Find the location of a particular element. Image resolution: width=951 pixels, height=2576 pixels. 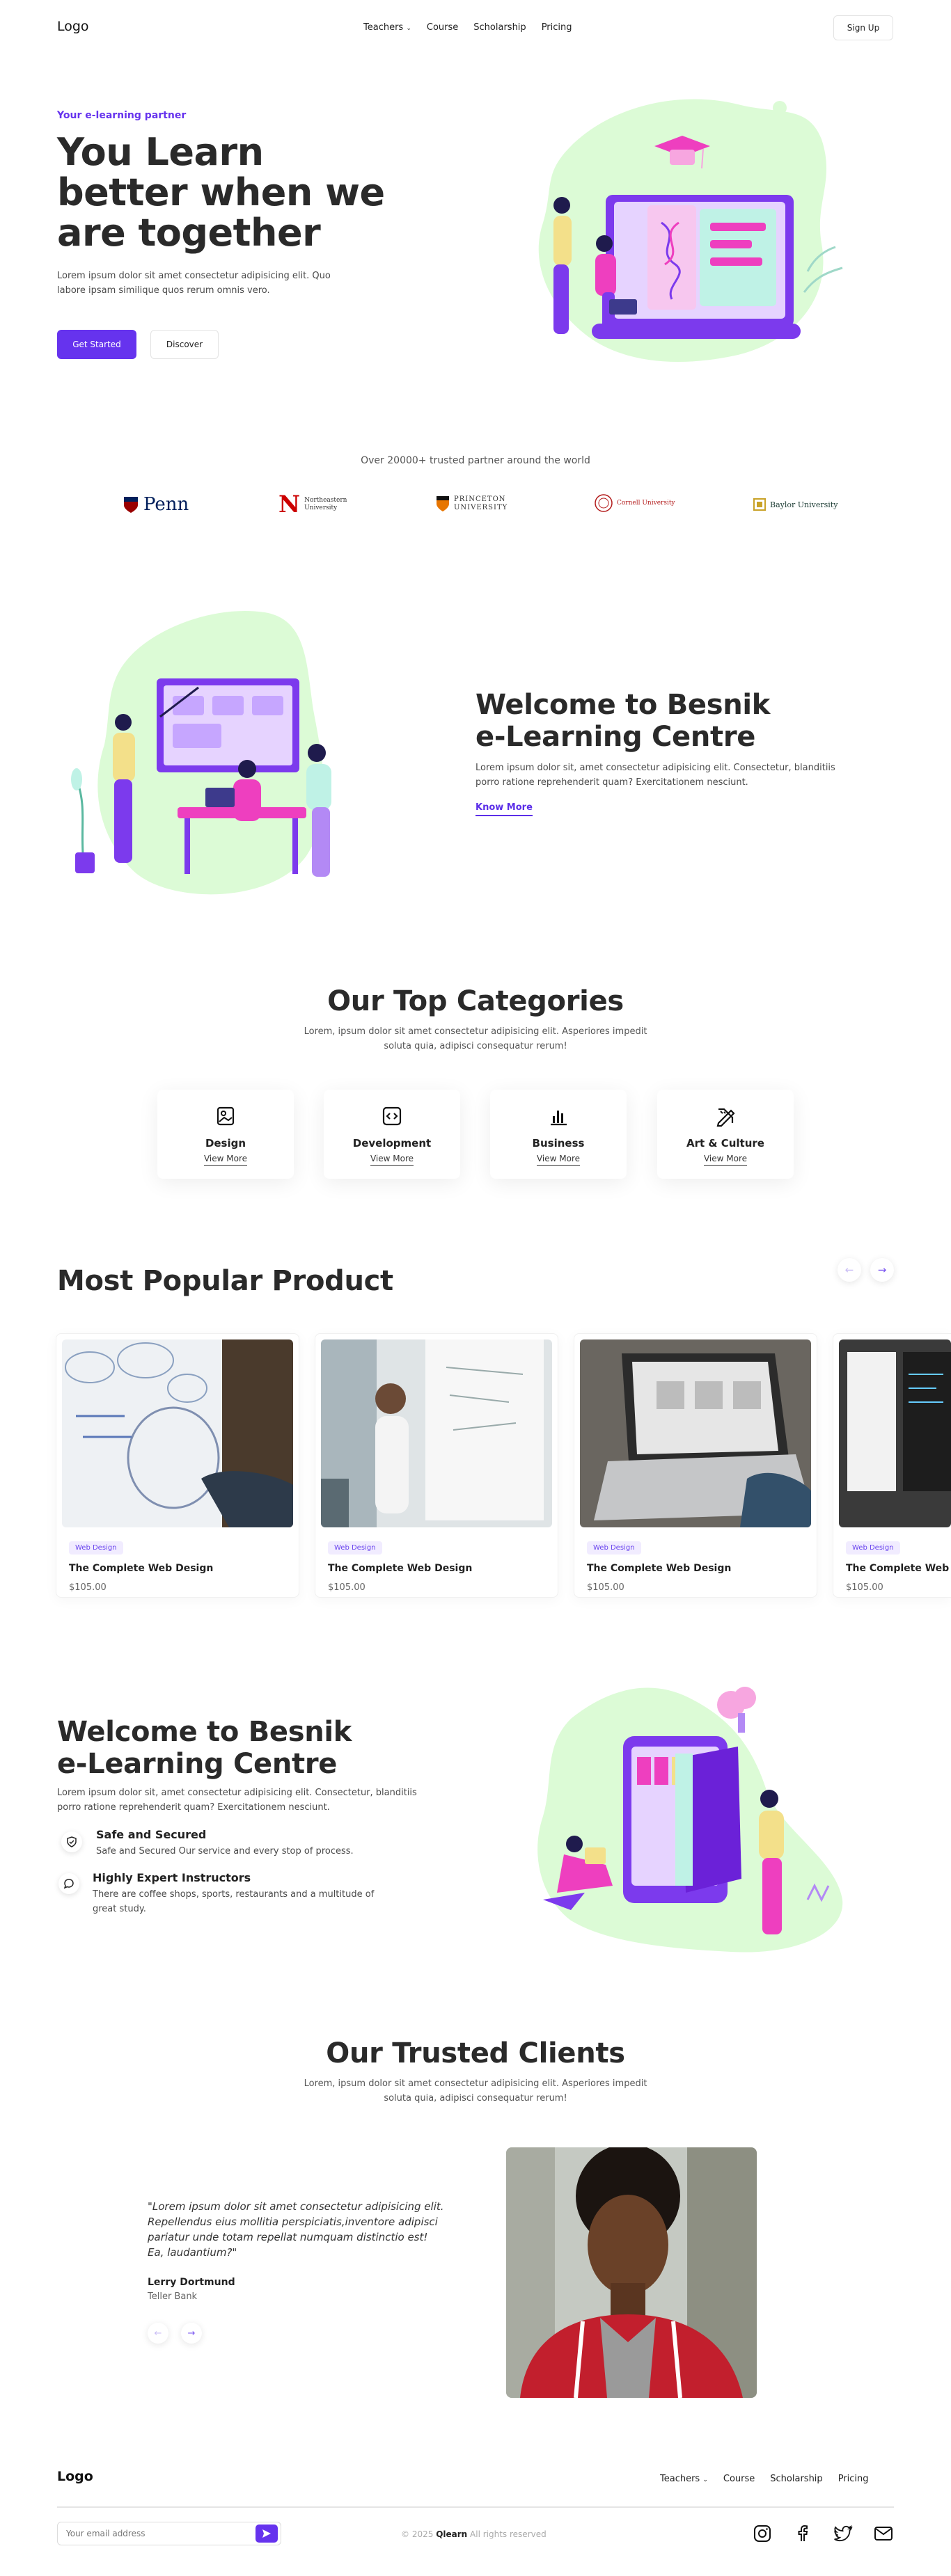

footer-item-teachers: Teachers ⌄ is located at coordinates (684, 2479).